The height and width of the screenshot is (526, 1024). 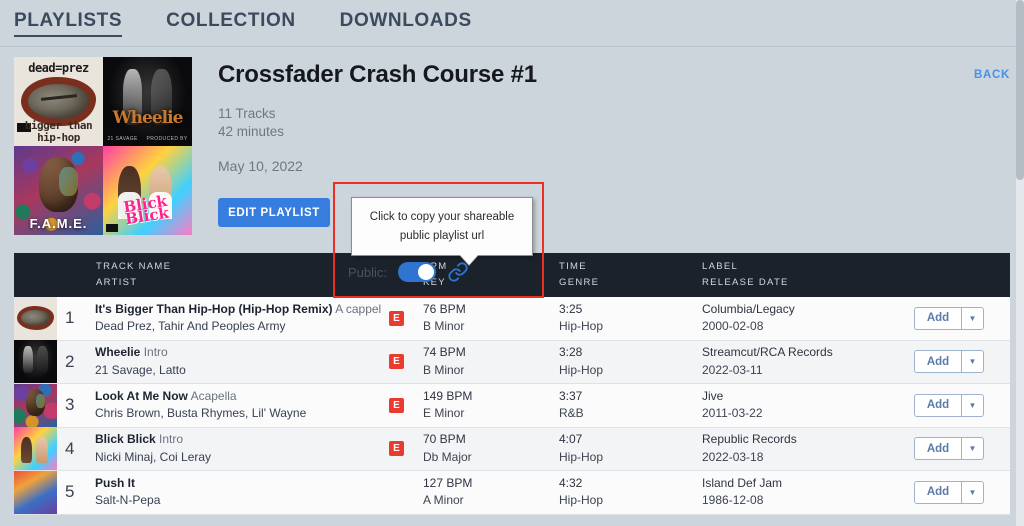 What do you see at coordinates (70, 361) in the screenshot?
I see `row-index: 2` at bounding box center [70, 361].